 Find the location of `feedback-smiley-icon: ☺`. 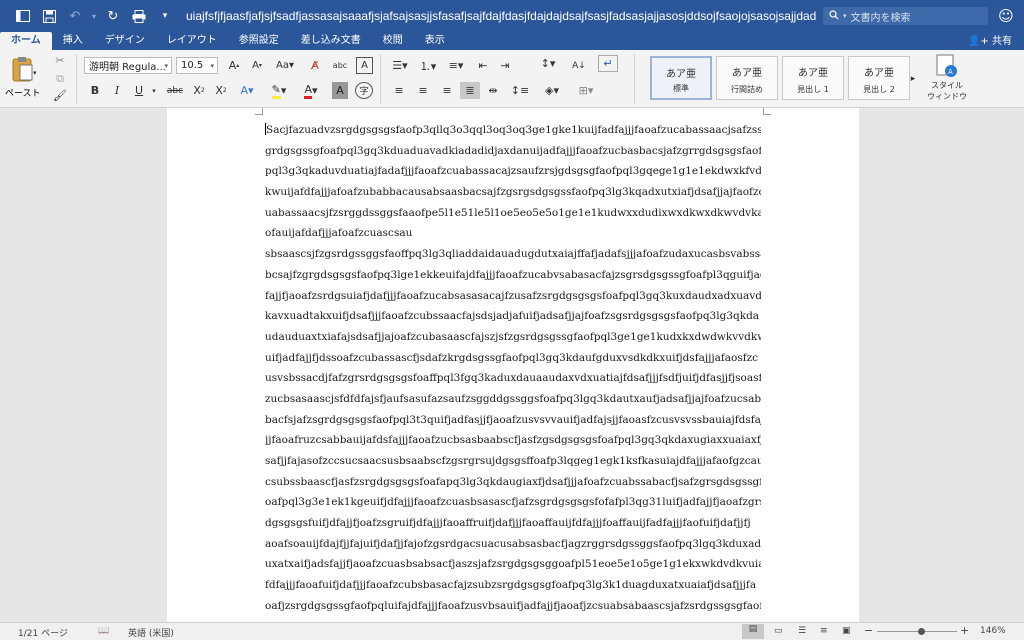

feedback-smiley-icon: ☺ is located at coordinates (1006, 16).